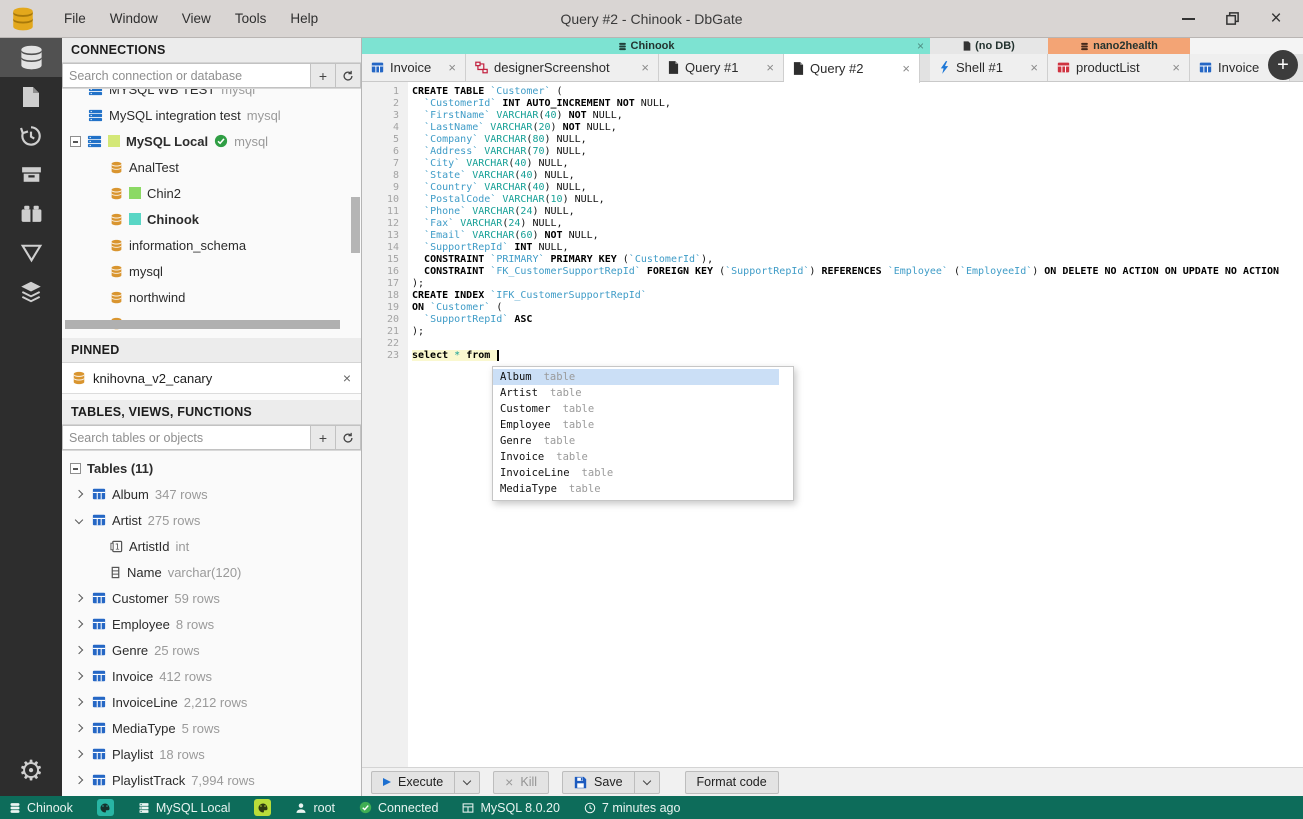  I want to click on table-row: InvoiceLine 2,212 rows, so click(211, 702).